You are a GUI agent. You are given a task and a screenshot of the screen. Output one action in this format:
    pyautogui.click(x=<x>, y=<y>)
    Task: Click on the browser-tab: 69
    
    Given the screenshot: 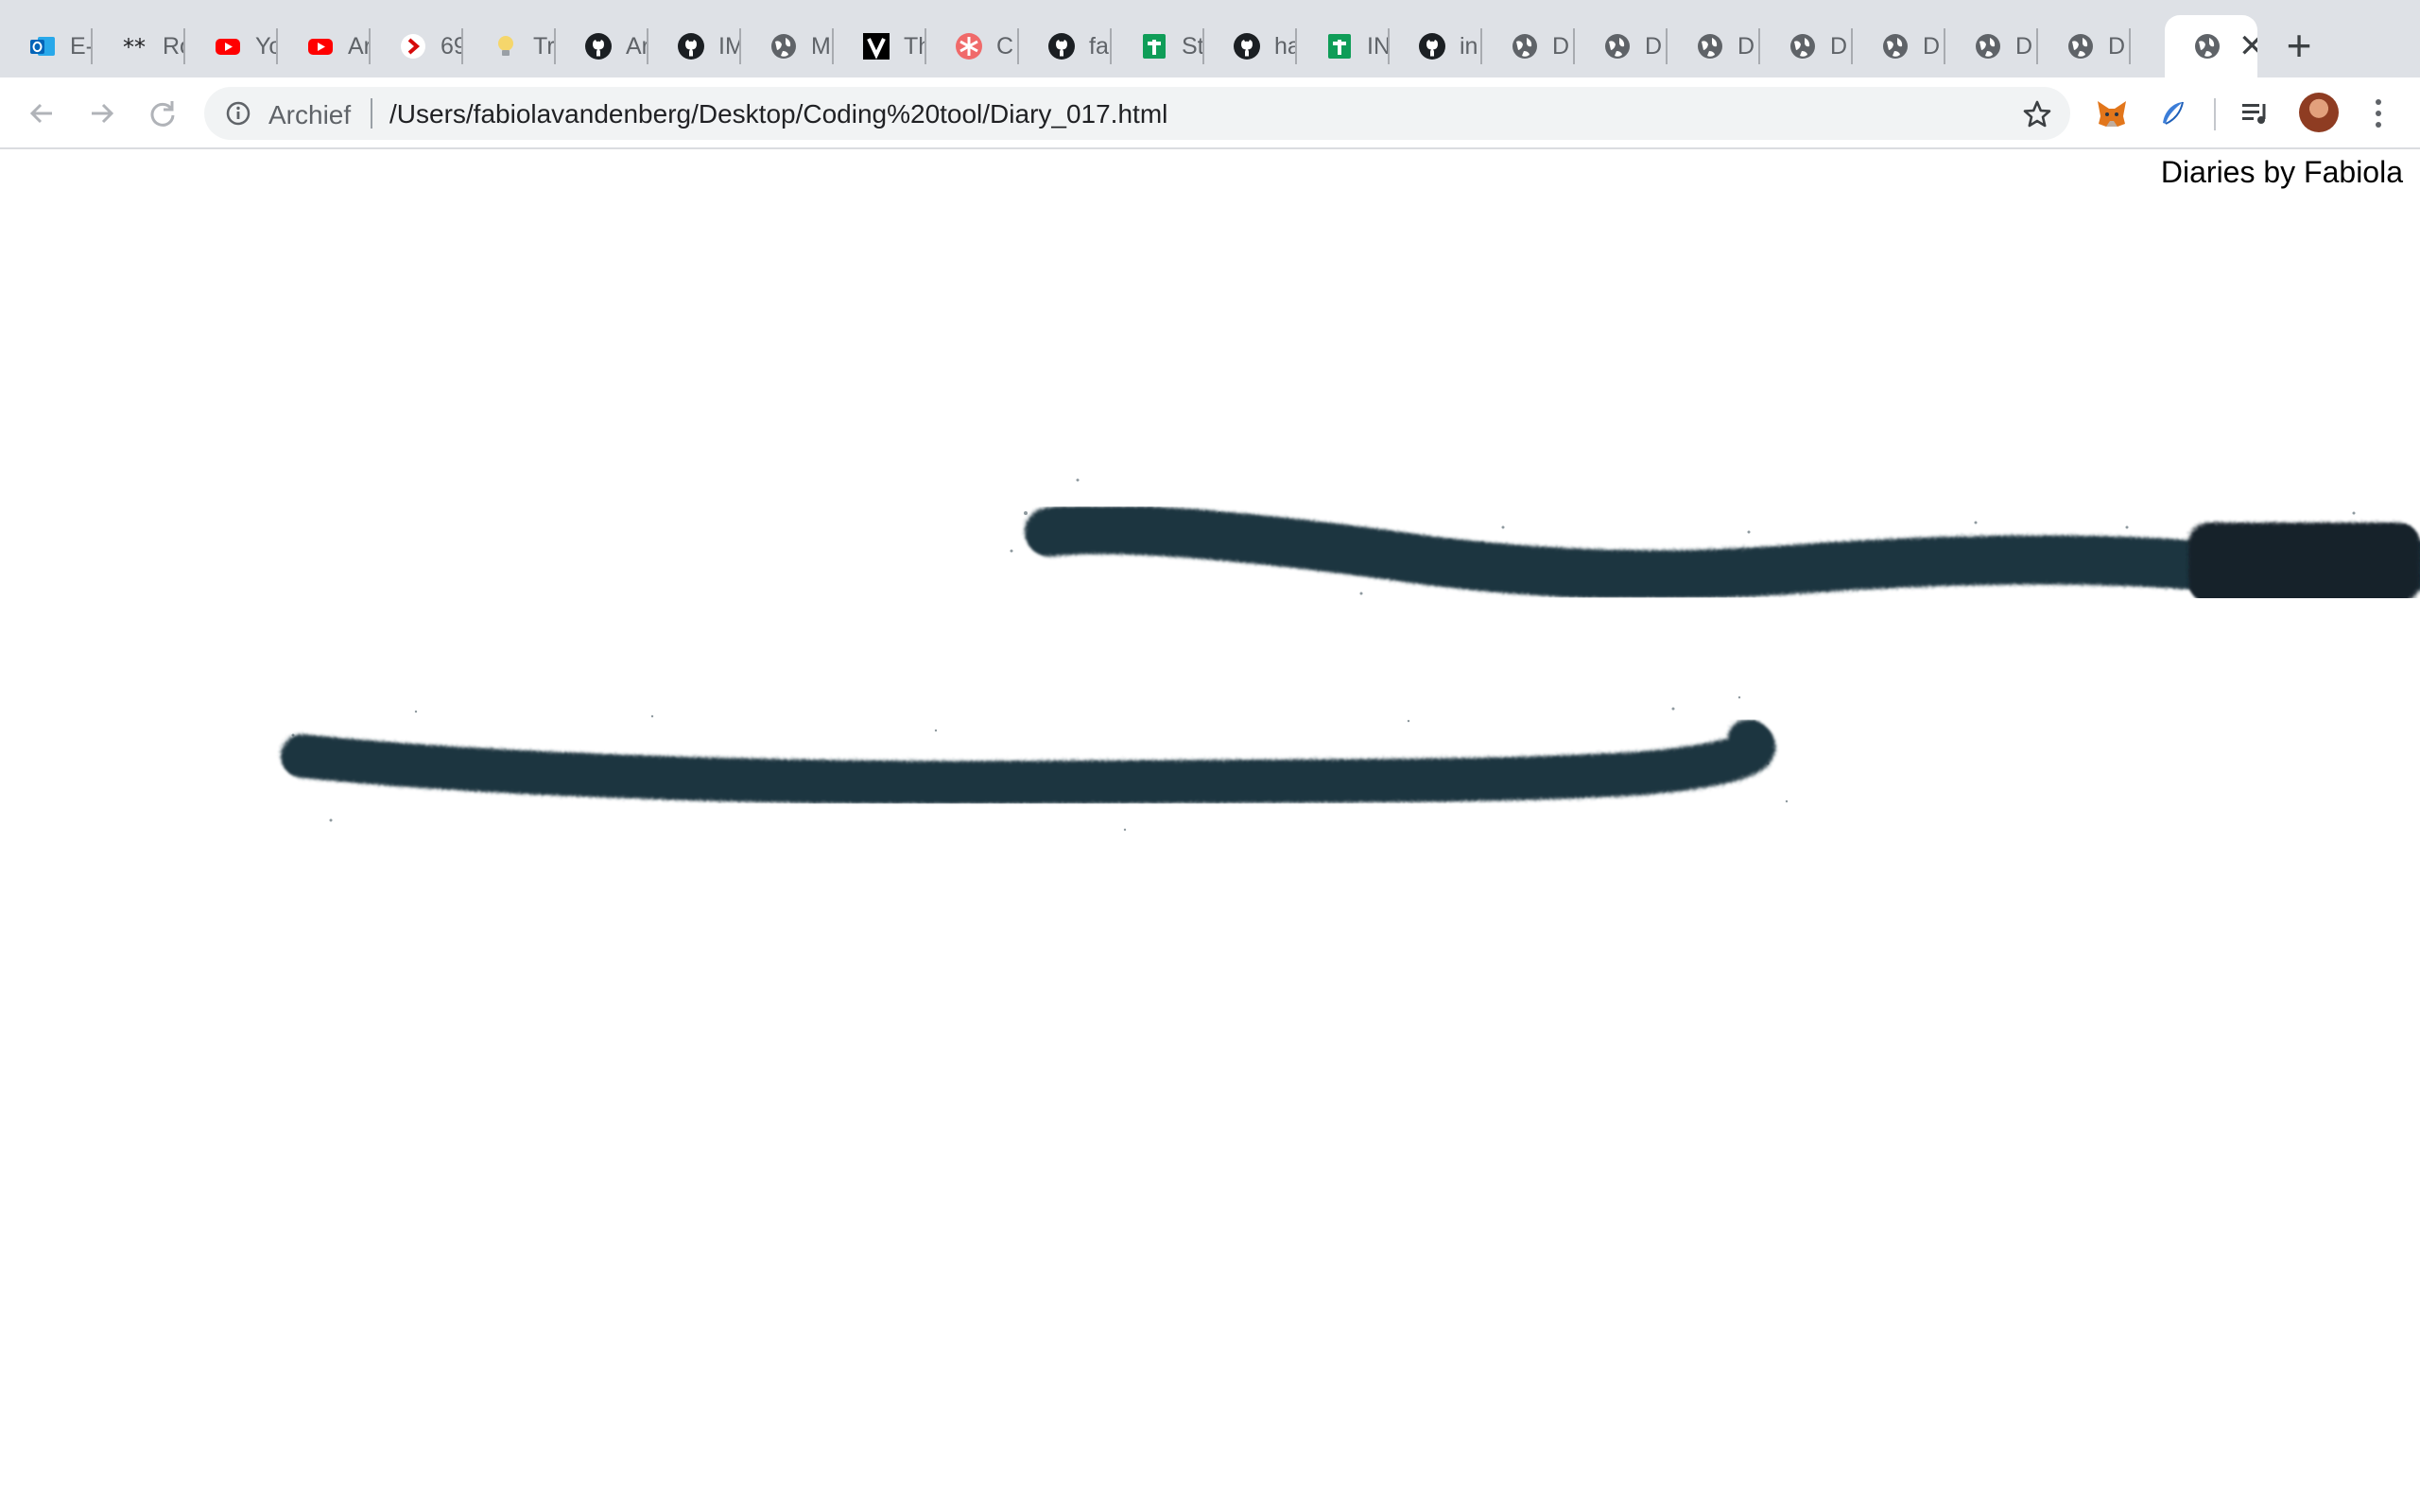 What is the action you would take?
    pyautogui.click(x=417, y=46)
    